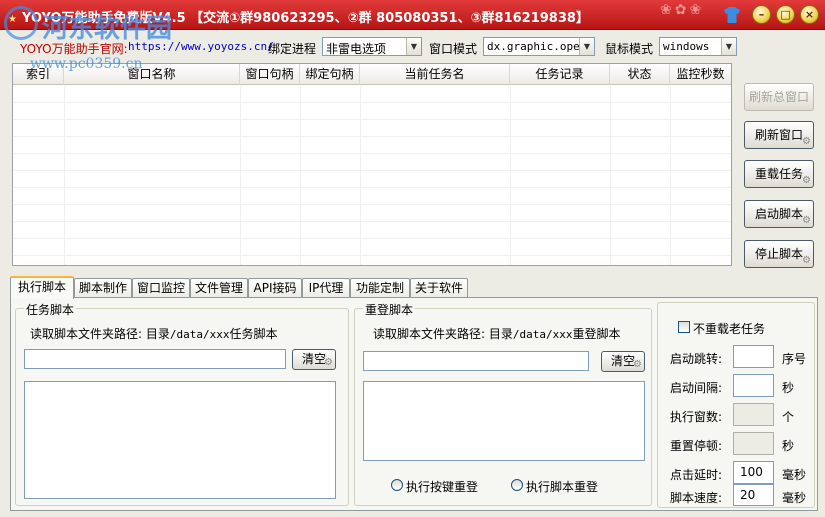 This screenshot has height=517, width=825. I want to click on relogin-key-radio, so click(397, 485).